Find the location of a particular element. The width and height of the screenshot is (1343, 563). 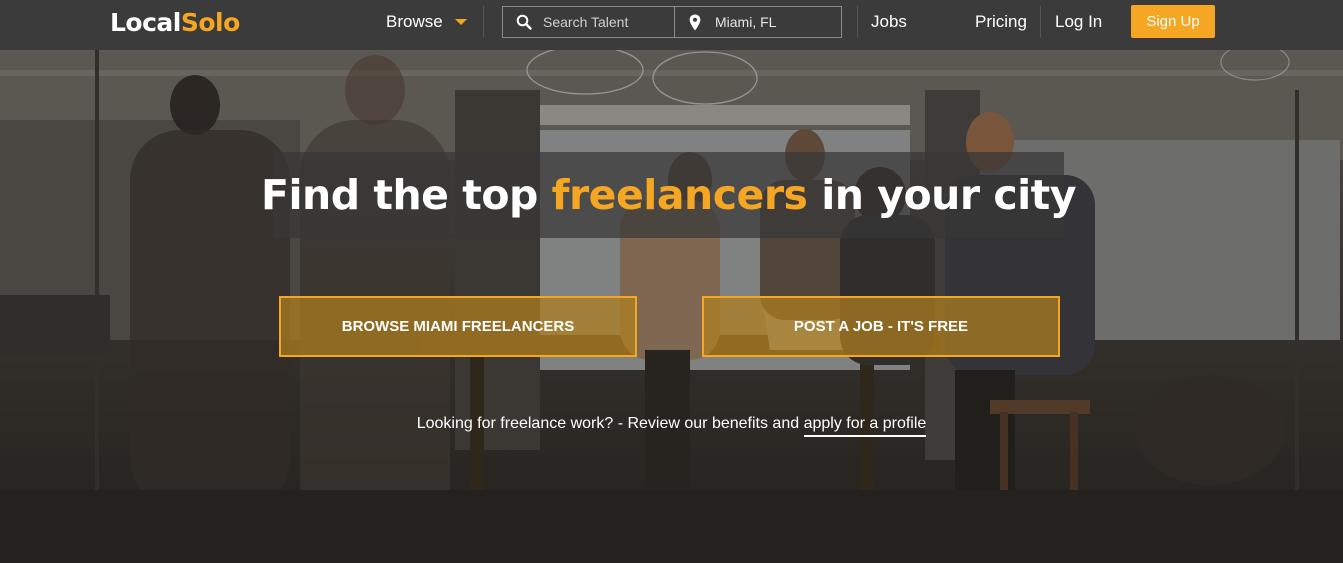

map-pin-icon is located at coordinates (695, 22).